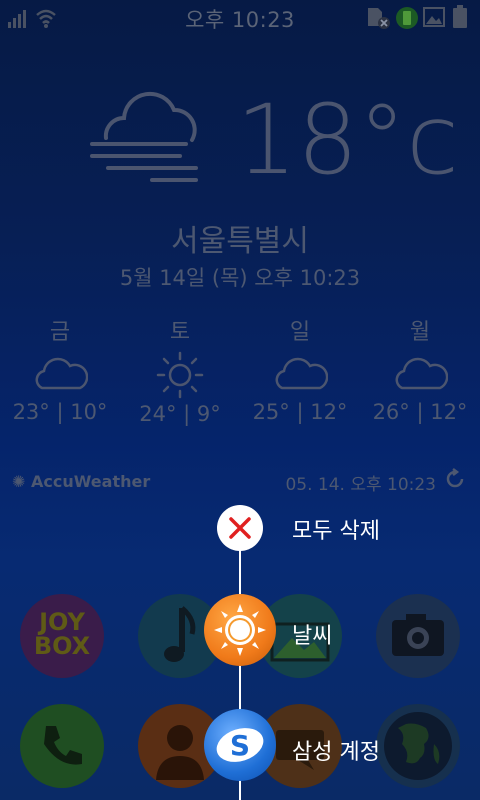 The width and height of the screenshot is (480, 800). What do you see at coordinates (347, 140) in the screenshot?
I see `current-temperature: 18°c` at bounding box center [347, 140].